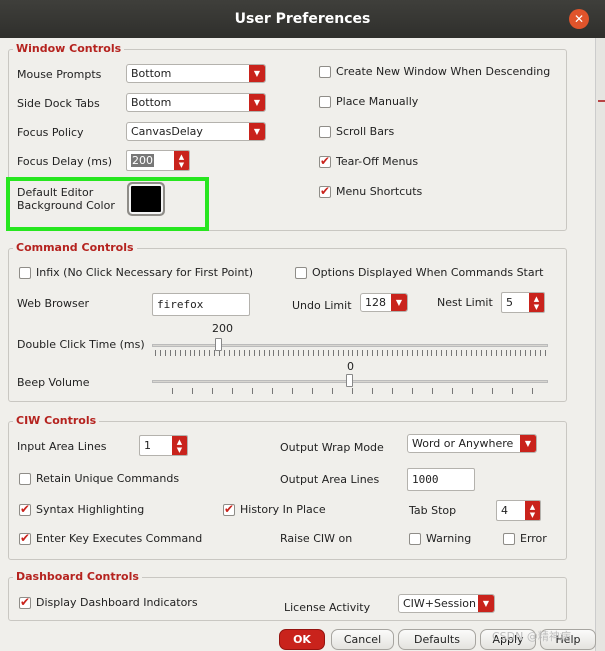  Describe the element at coordinates (437, 639) in the screenshot. I see `defaults-button: Defaults` at that location.